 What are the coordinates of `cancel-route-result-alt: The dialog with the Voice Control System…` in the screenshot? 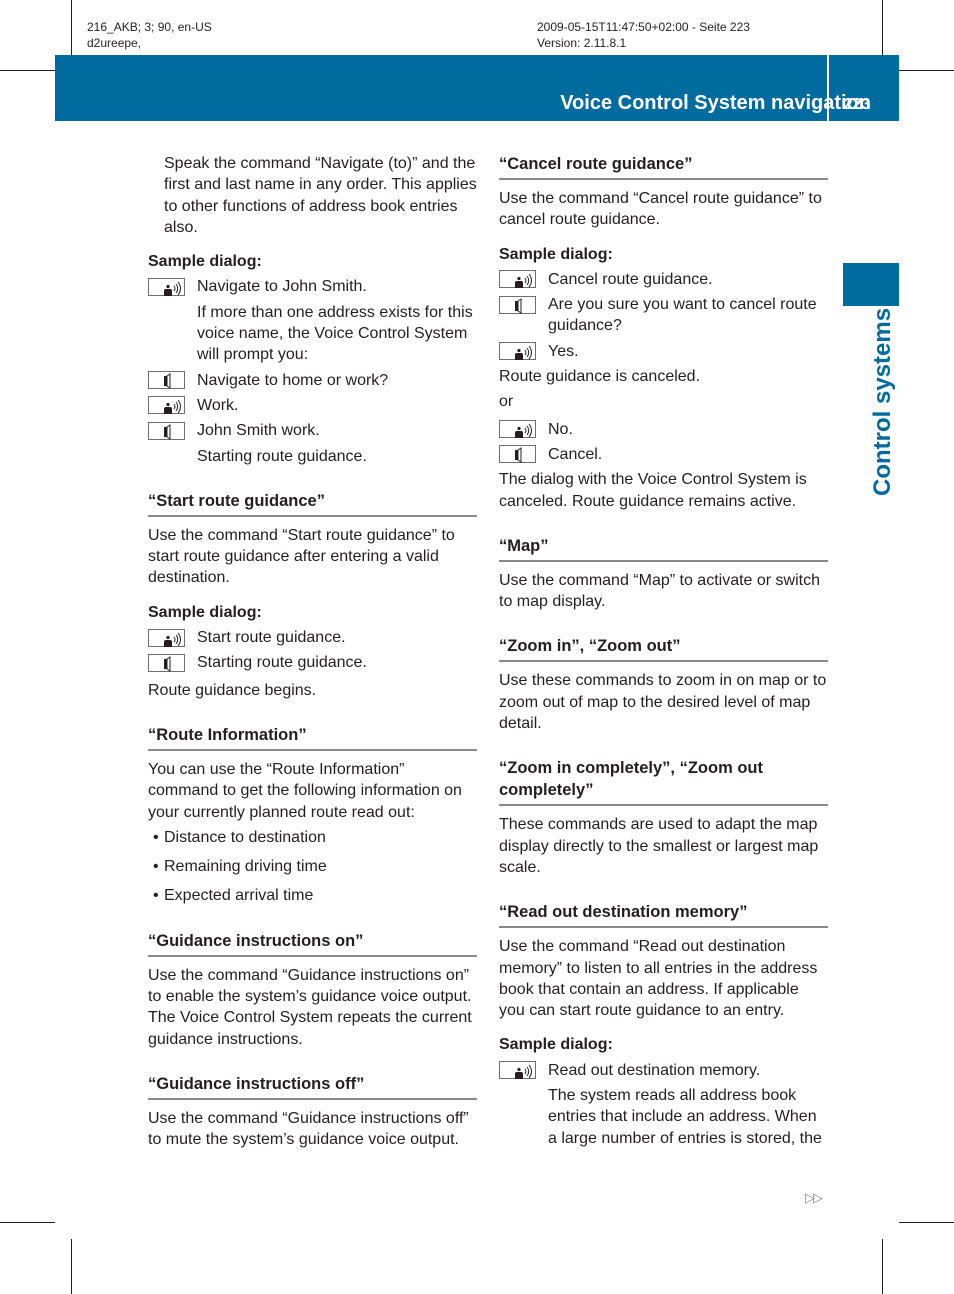 It's located at (653, 490).